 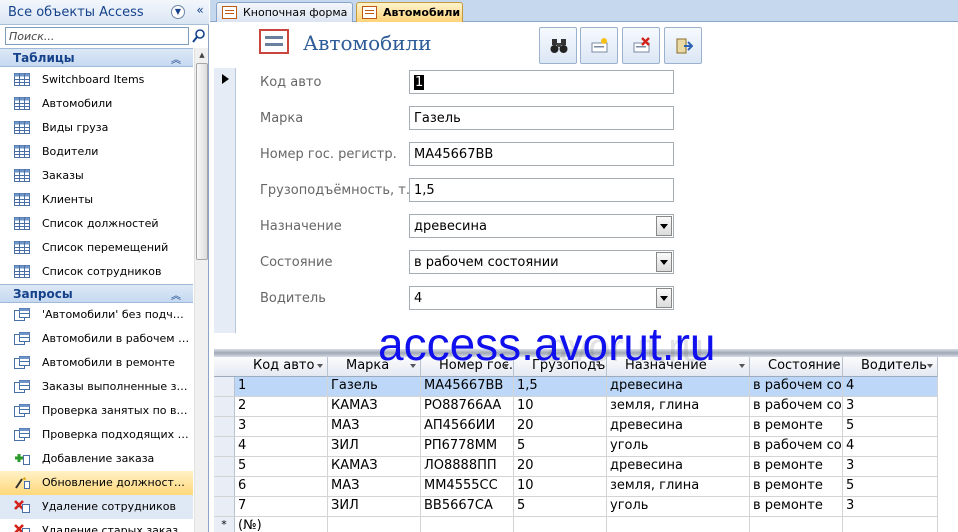 I want to click on find-button, so click(x=558, y=45).